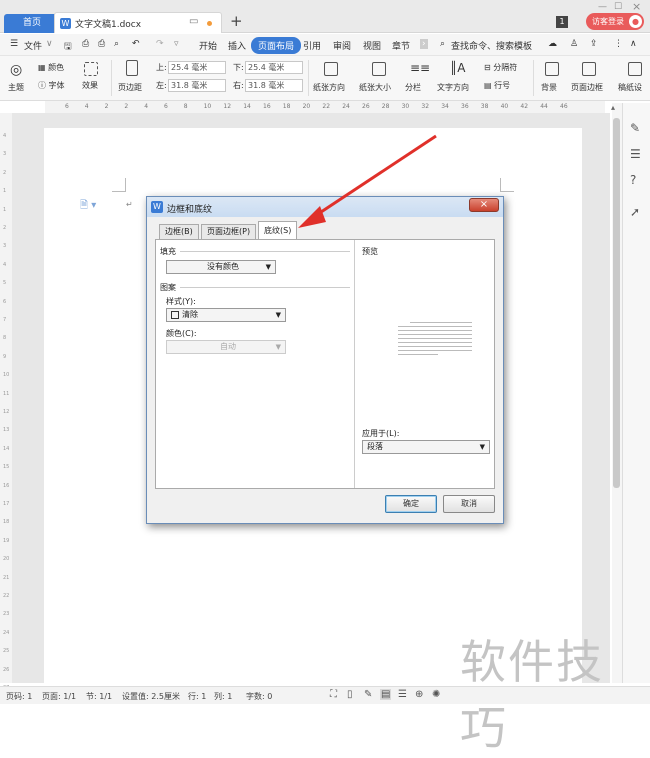  What do you see at coordinates (491, 45) in the screenshot?
I see `search-command: 查找命令、搜索模板` at bounding box center [491, 45].